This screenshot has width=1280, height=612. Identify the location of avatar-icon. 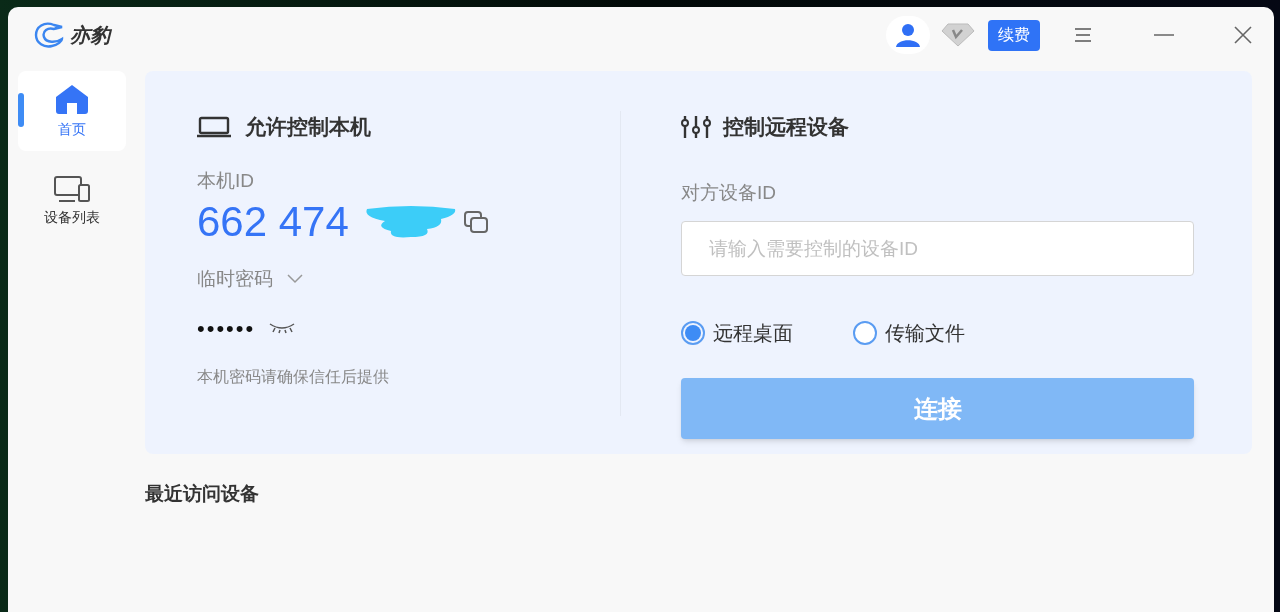
(908, 35).